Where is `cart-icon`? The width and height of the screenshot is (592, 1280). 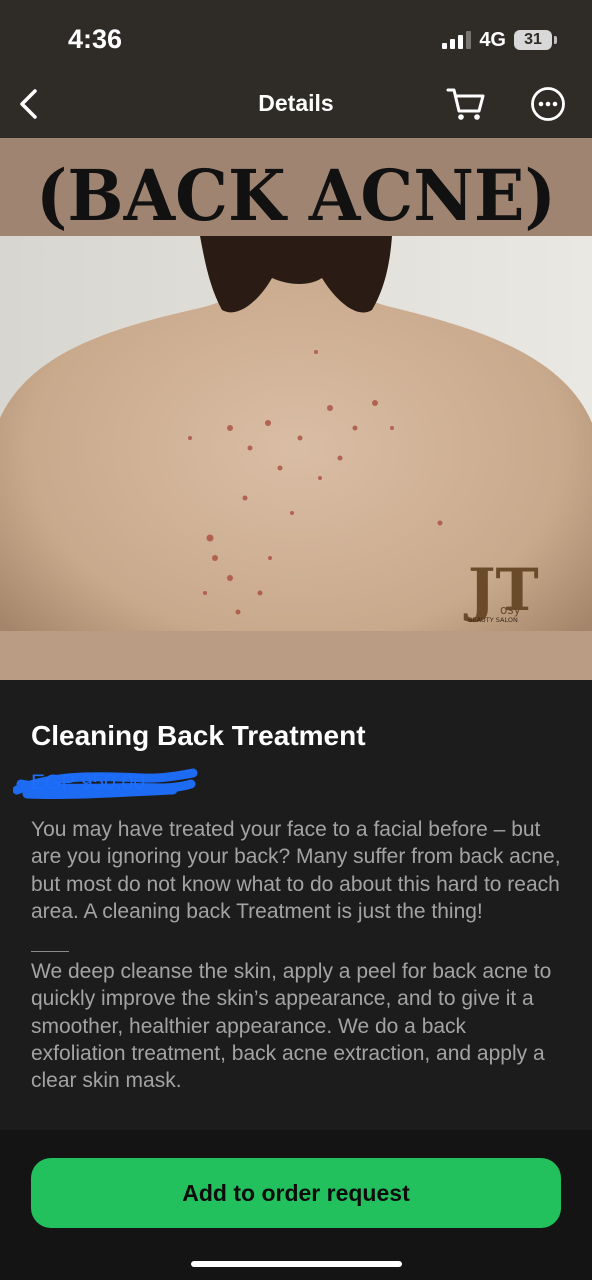 cart-icon is located at coordinates (465, 104).